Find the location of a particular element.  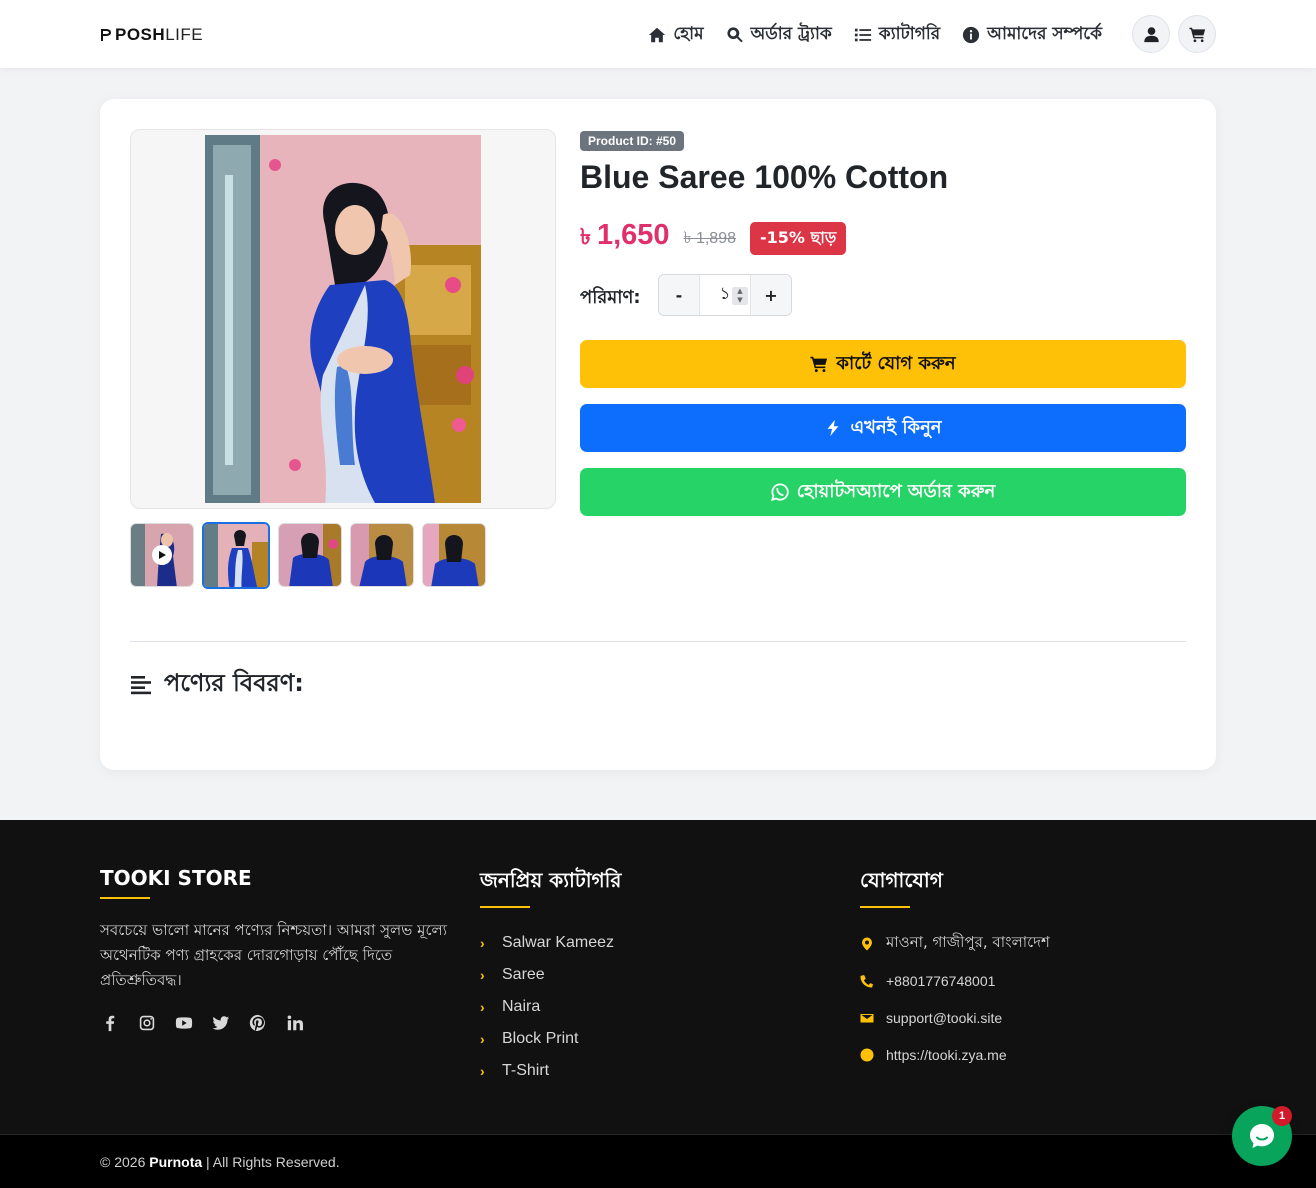

product-id-badge: Product ID: #50 is located at coordinates (632, 141).